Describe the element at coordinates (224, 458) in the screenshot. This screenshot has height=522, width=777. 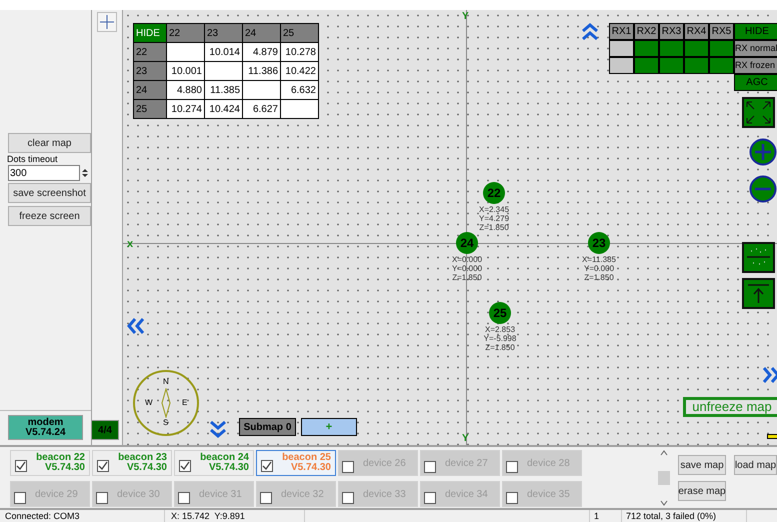
I see `beacon-name: beacon 24` at that location.